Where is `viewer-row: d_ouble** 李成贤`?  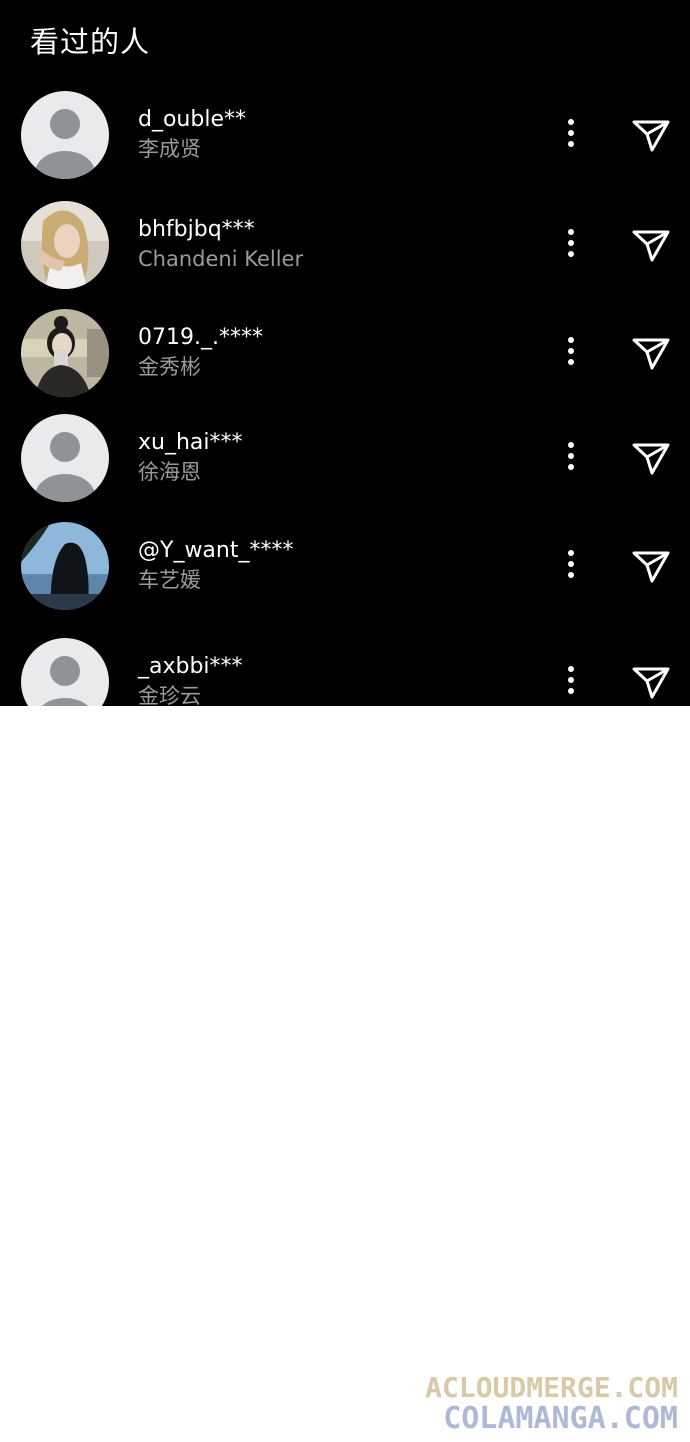 viewer-row: d_ouble** 李成贤 is located at coordinates (345, 134).